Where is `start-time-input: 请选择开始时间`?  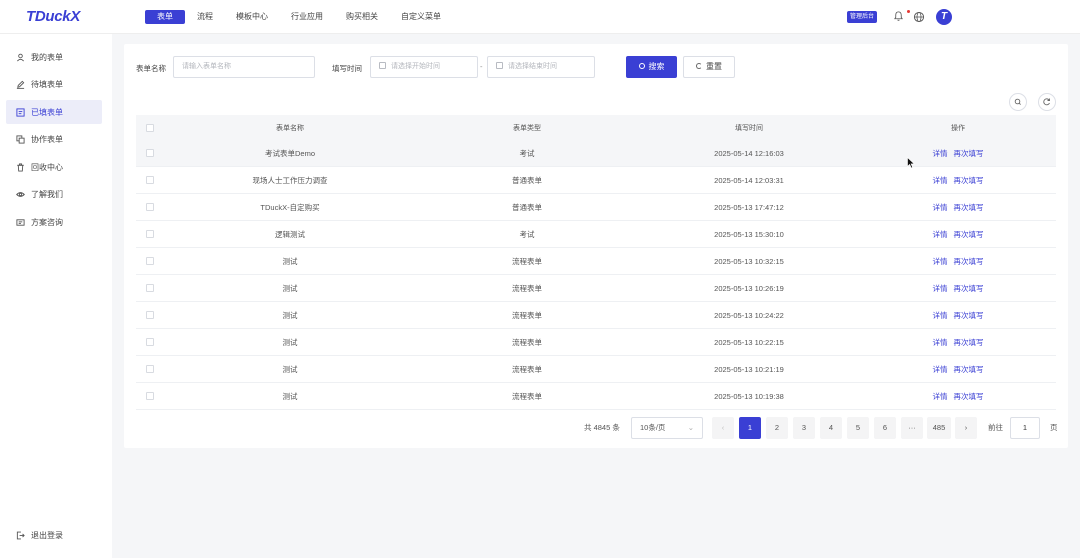
start-time-input: 请选择开始时间 is located at coordinates (424, 67).